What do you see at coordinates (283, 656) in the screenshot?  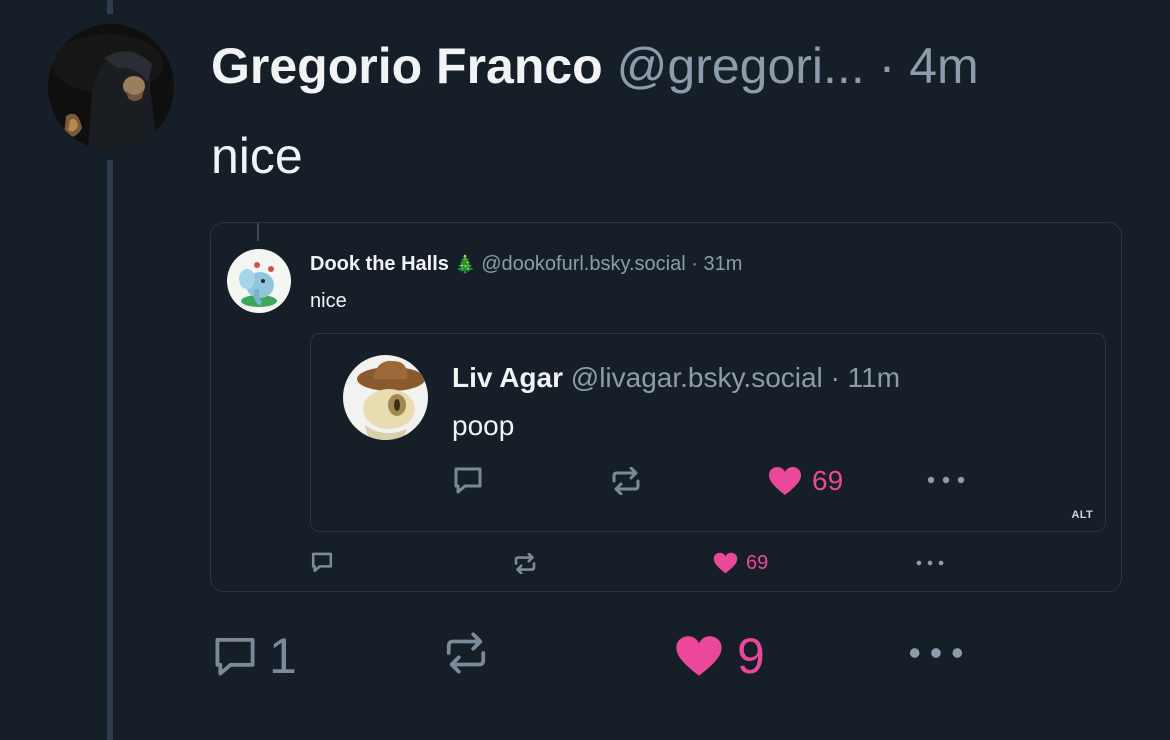 I see `reply-count: 1` at bounding box center [283, 656].